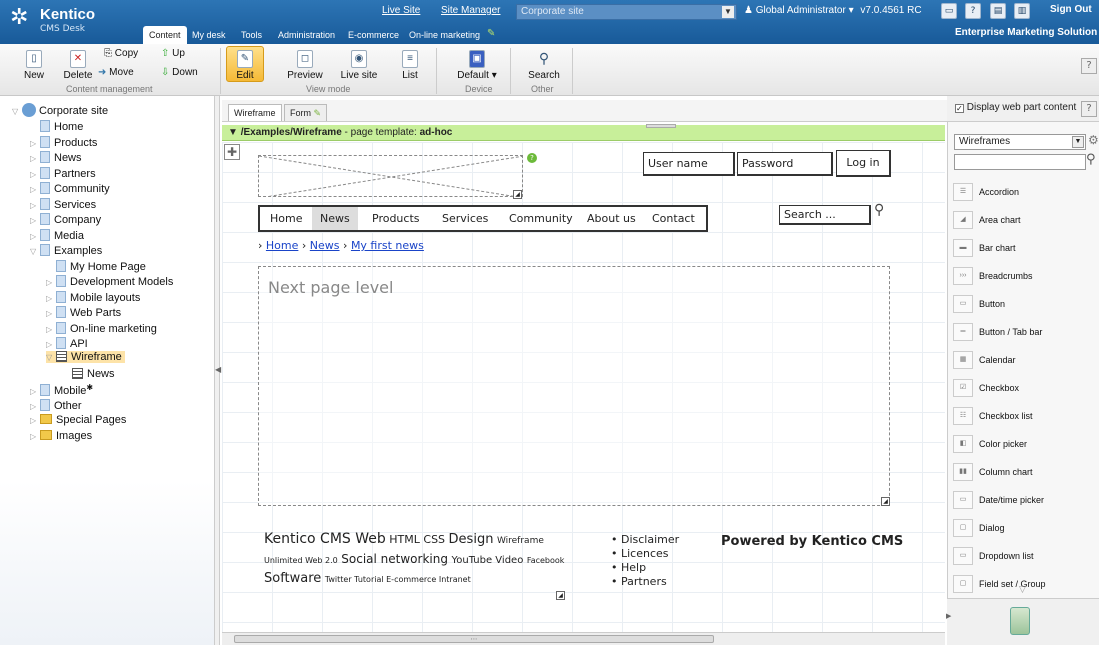  What do you see at coordinates (34, 65) in the screenshot?
I see `new-button: ▯ New` at bounding box center [34, 65].